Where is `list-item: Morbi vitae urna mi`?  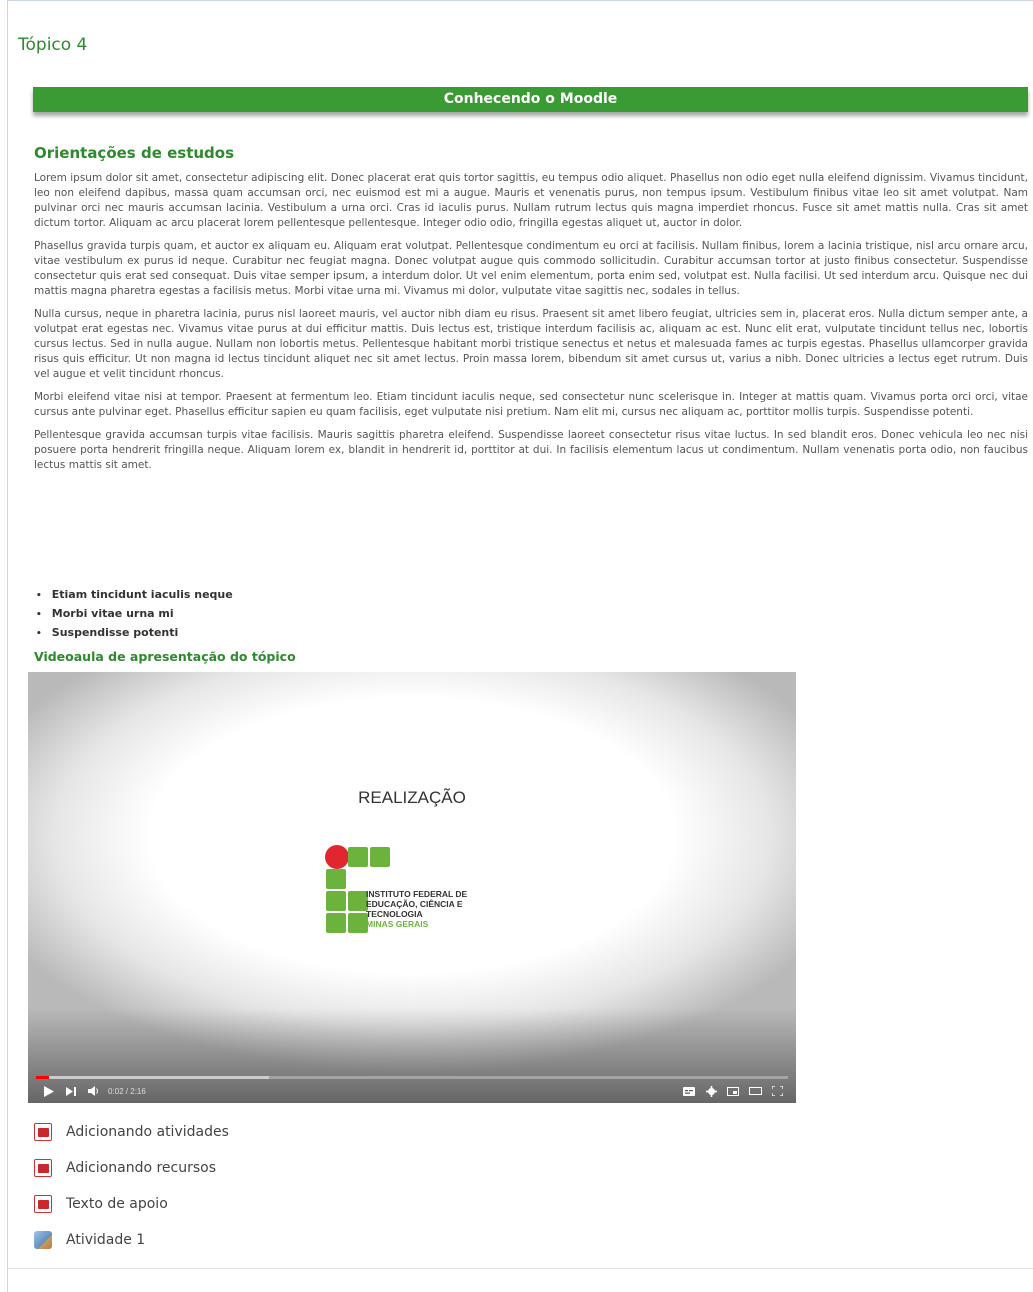 list-item: Morbi vitae urna mi is located at coordinates (134, 614).